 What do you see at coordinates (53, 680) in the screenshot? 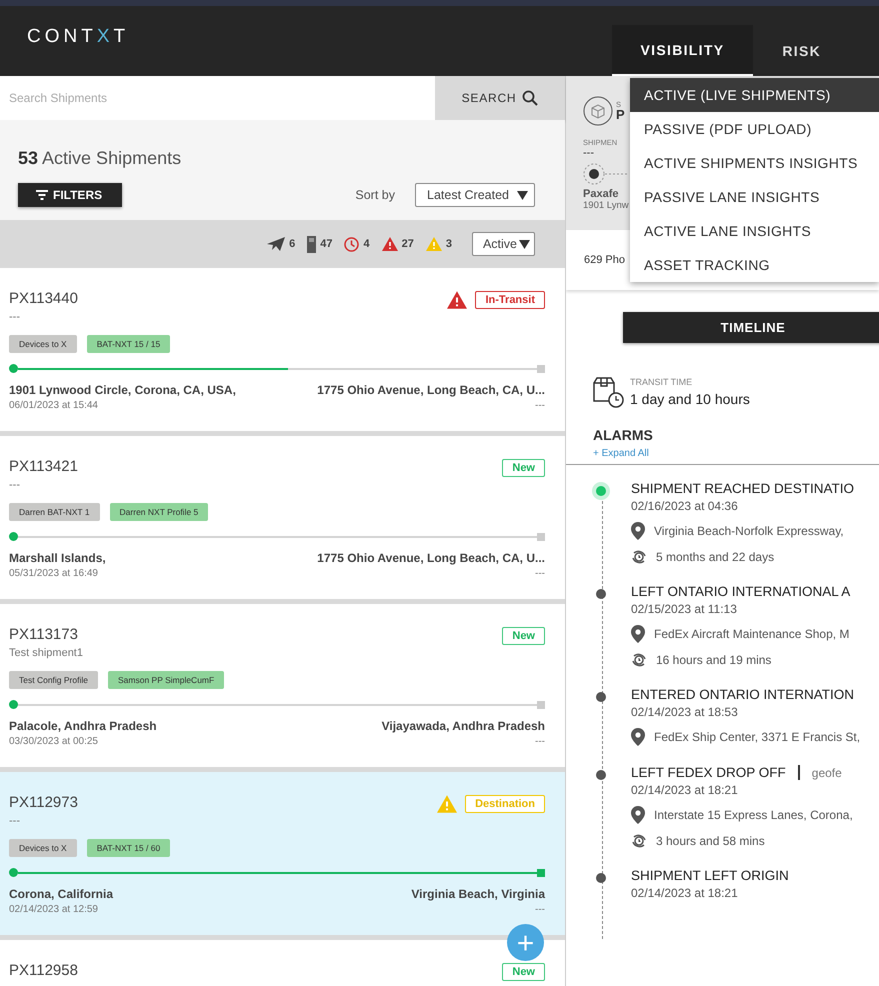
I see `tag: Test Config Profile` at bounding box center [53, 680].